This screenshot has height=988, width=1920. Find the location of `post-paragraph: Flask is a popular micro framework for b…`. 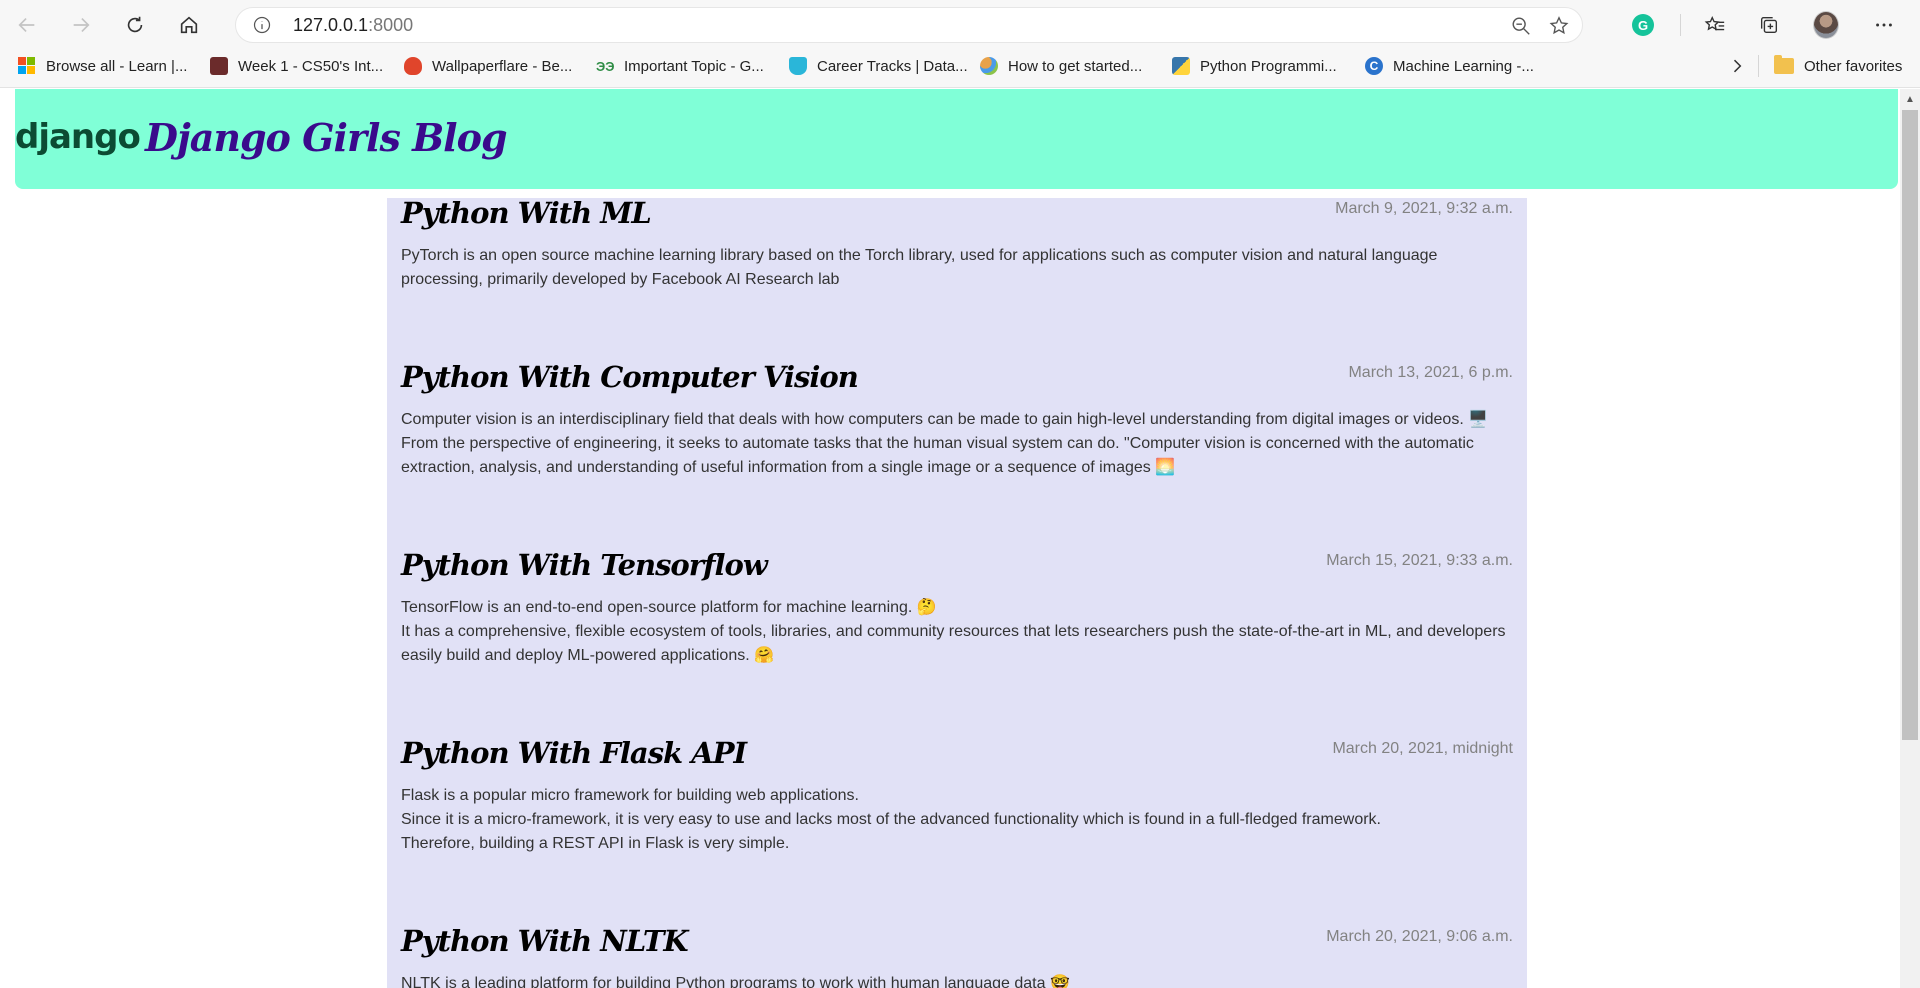

post-paragraph: Flask is a popular micro framework for b… is located at coordinates (630, 795).